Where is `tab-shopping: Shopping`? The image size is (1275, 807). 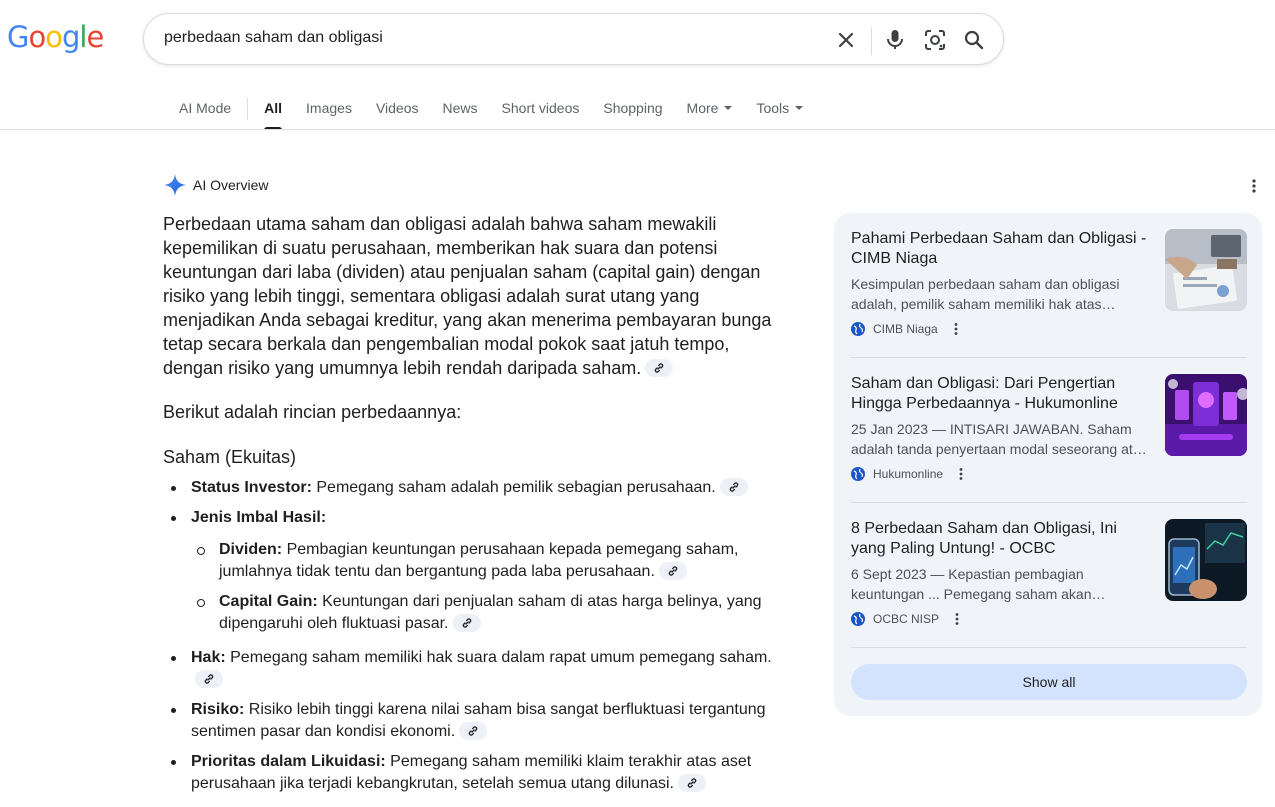 tab-shopping: Shopping is located at coordinates (632, 114).